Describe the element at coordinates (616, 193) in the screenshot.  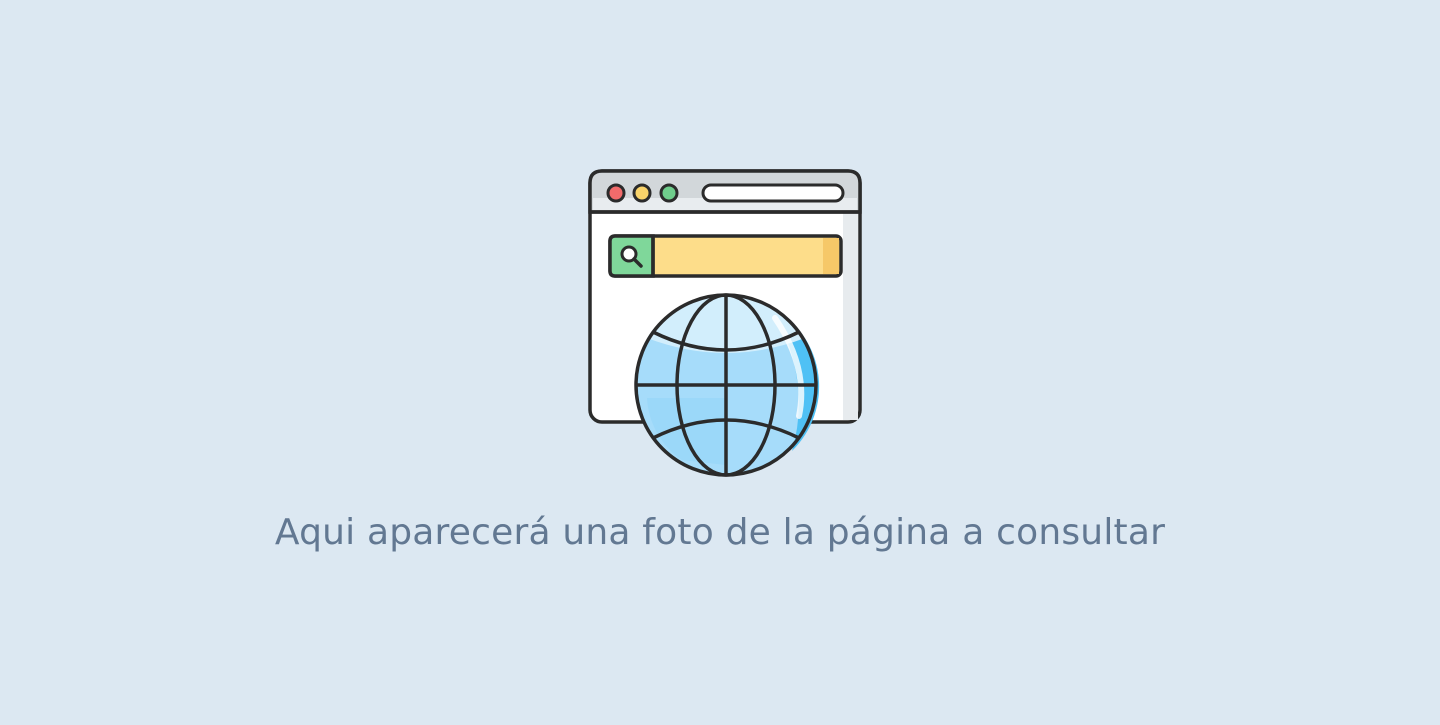
I see `close-dot` at that location.